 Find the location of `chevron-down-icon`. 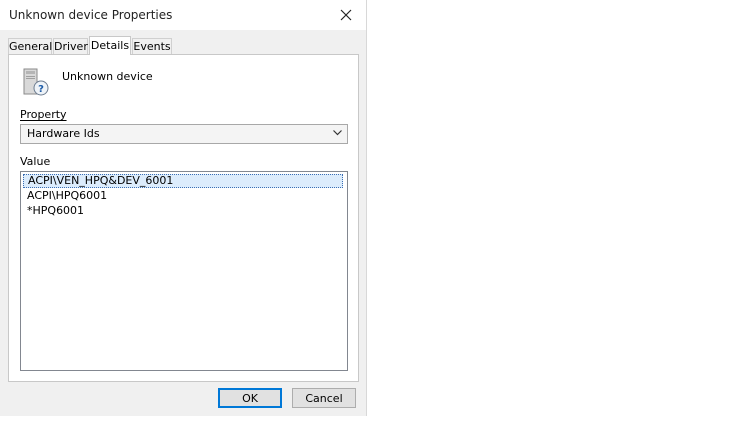

chevron-down-icon is located at coordinates (337, 133).